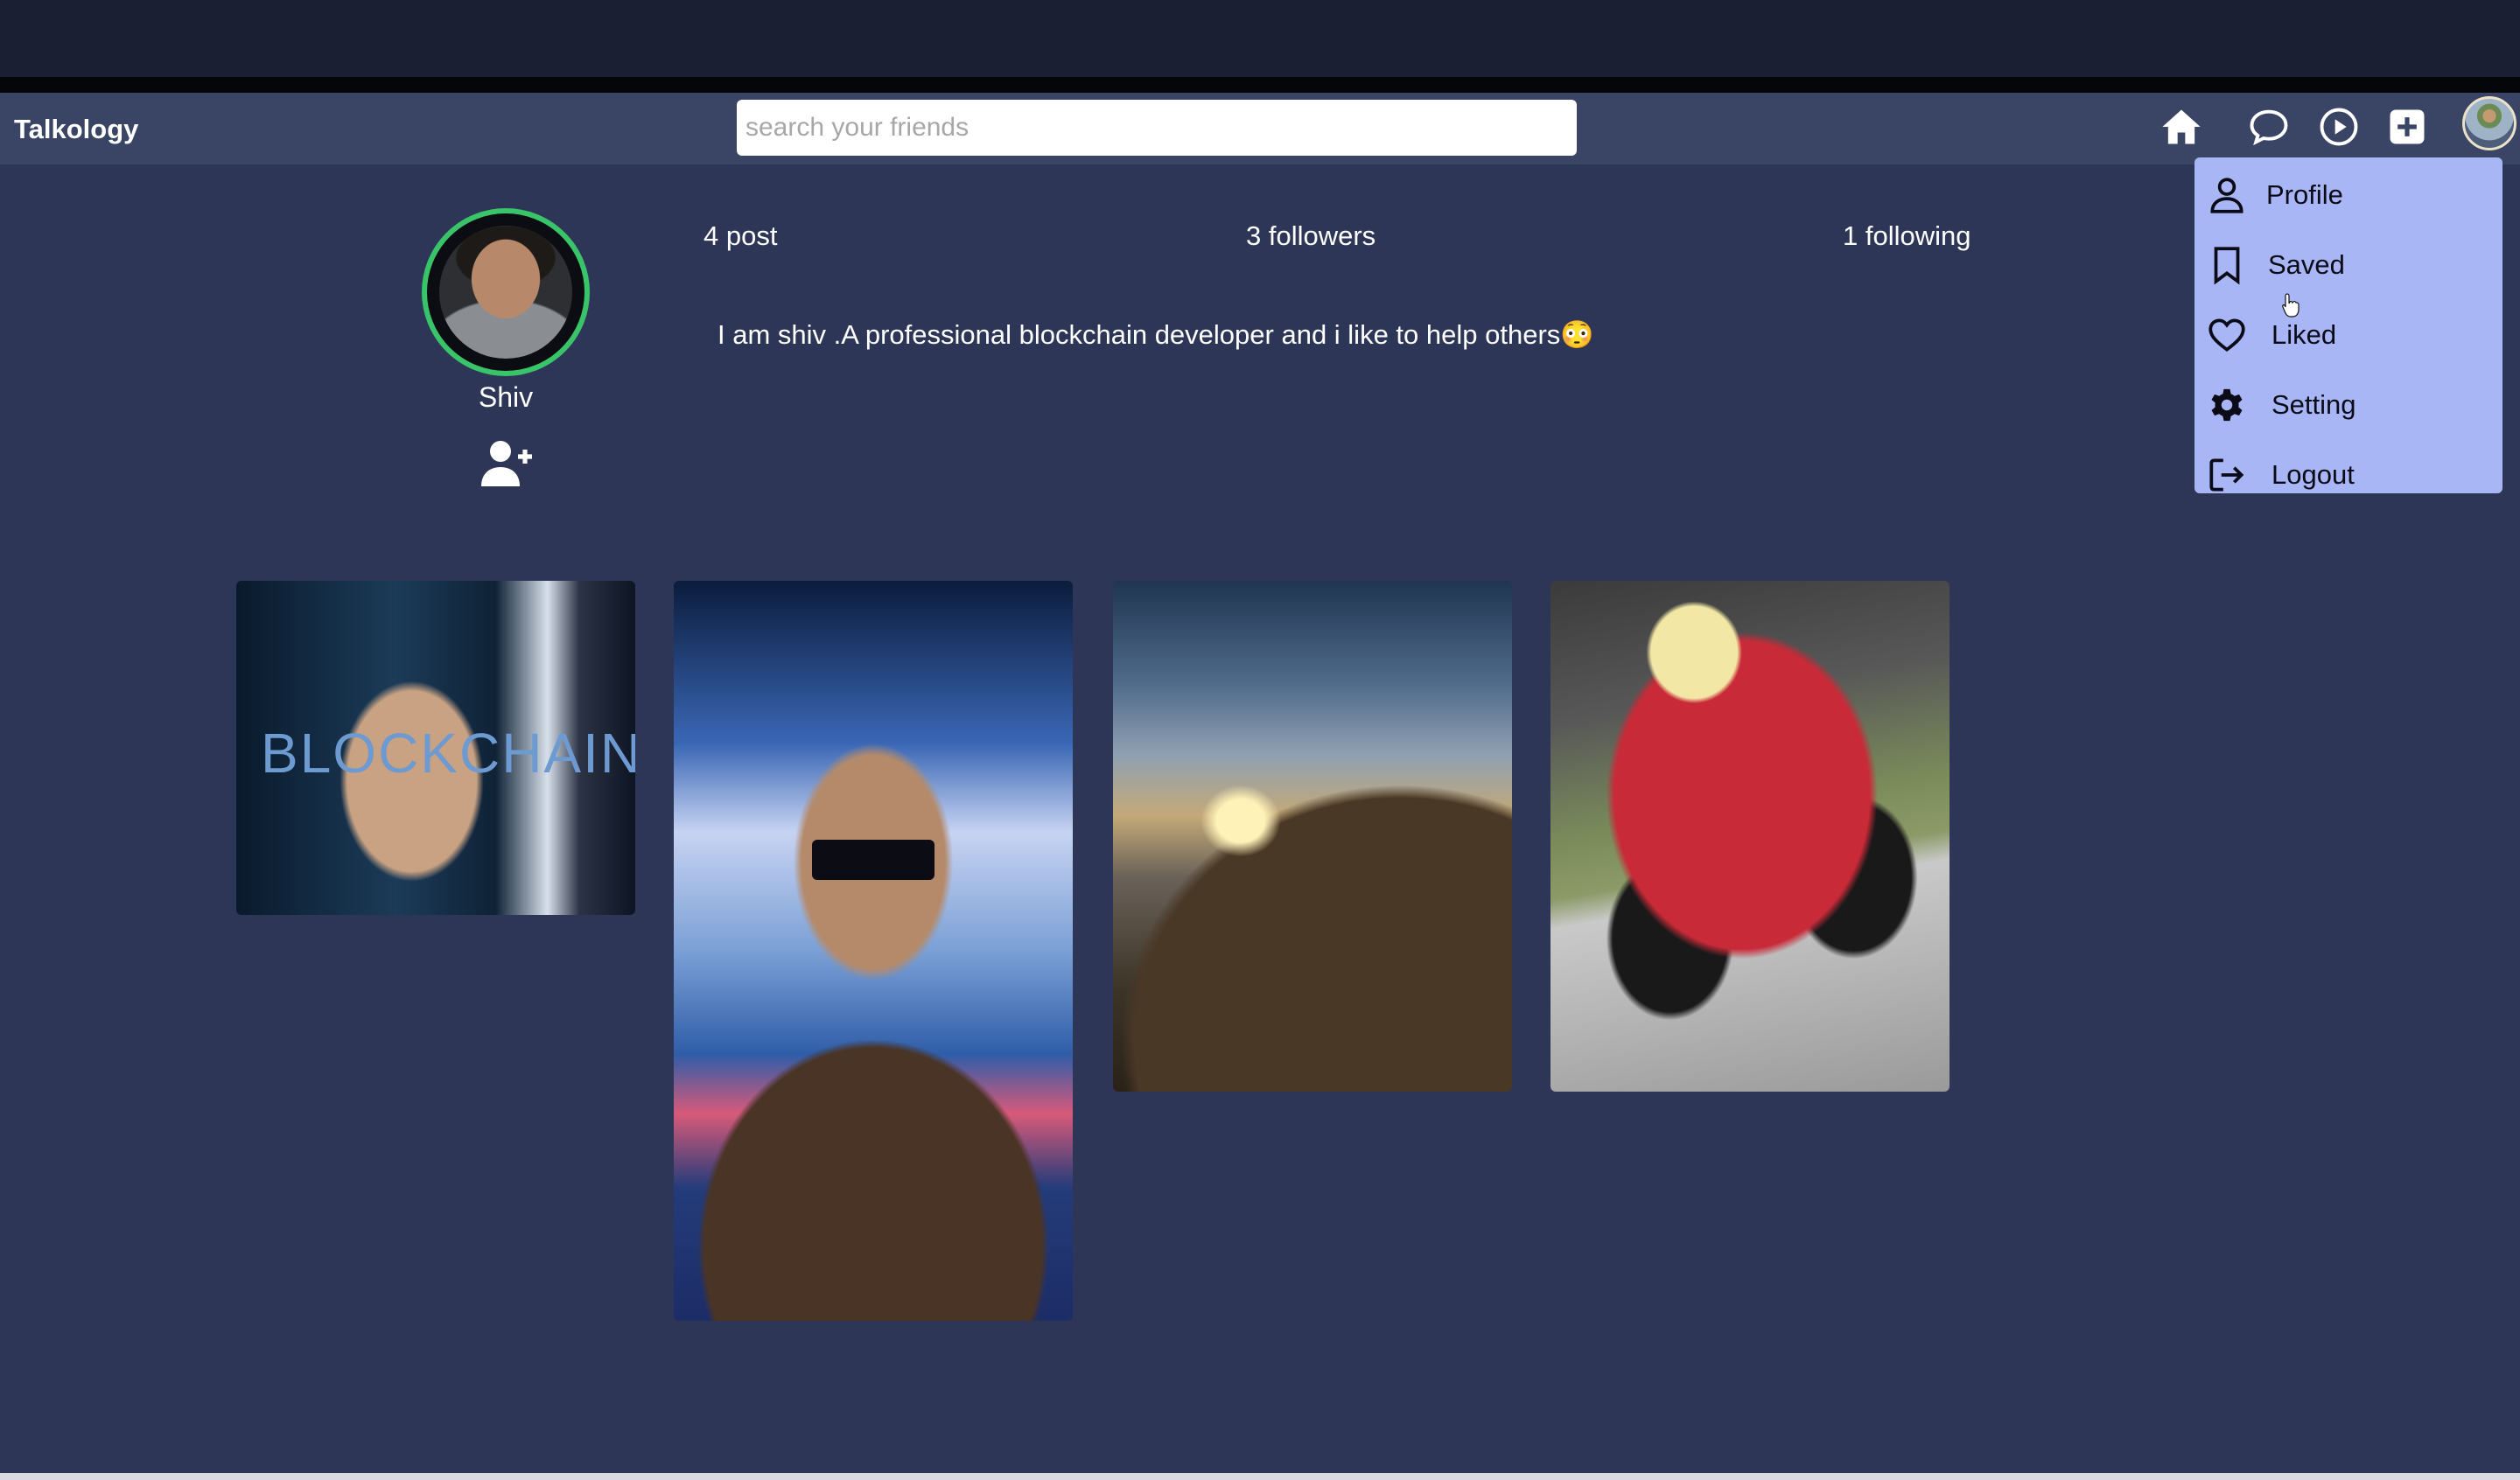 Image resolution: width=2520 pixels, height=1480 pixels. Describe the element at coordinates (2306, 265) in the screenshot. I see `menu-item-label: Saved` at that location.